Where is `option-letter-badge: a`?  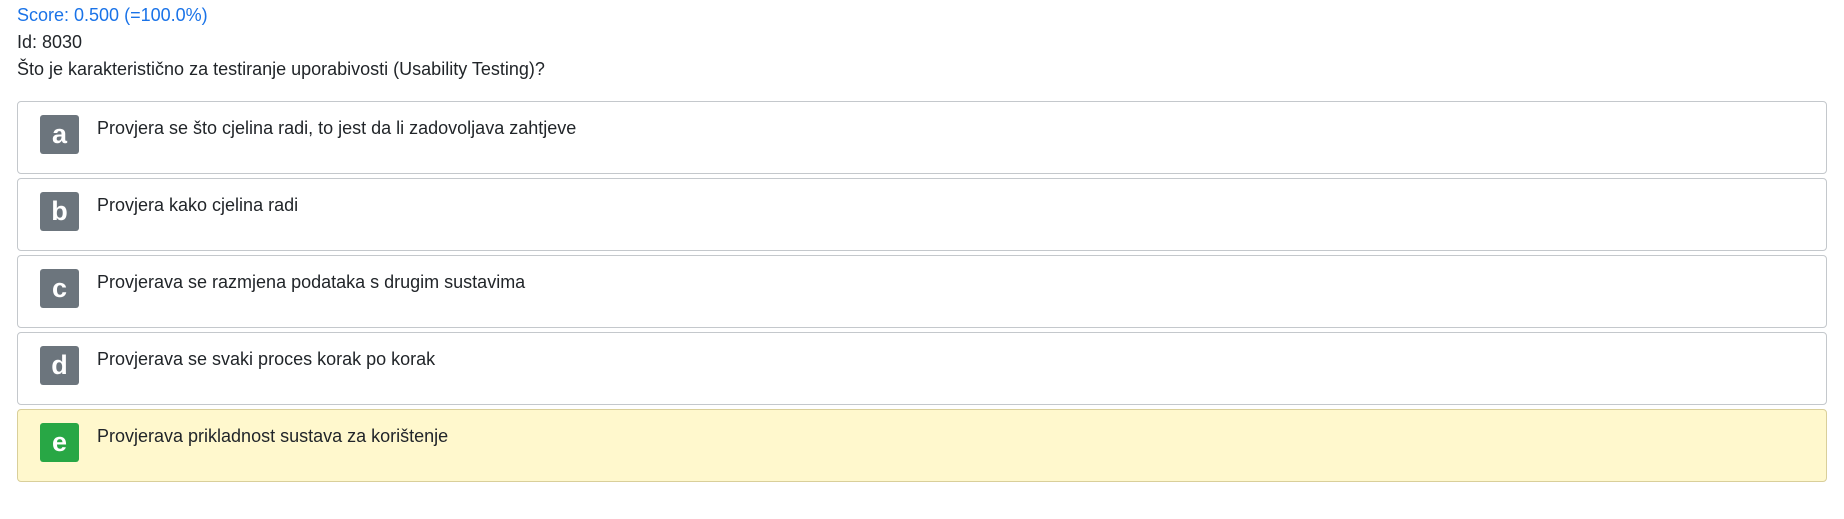
option-letter-badge: a is located at coordinates (59, 134).